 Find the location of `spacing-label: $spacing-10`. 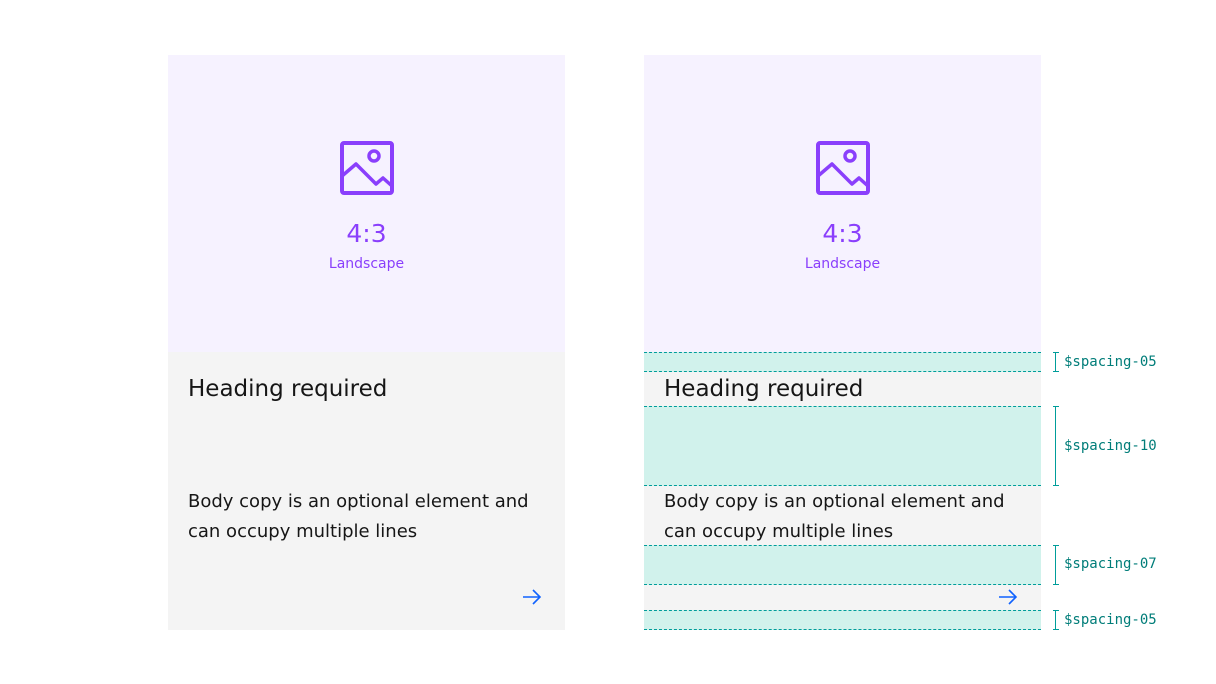

spacing-label: $spacing-10 is located at coordinates (1110, 446).